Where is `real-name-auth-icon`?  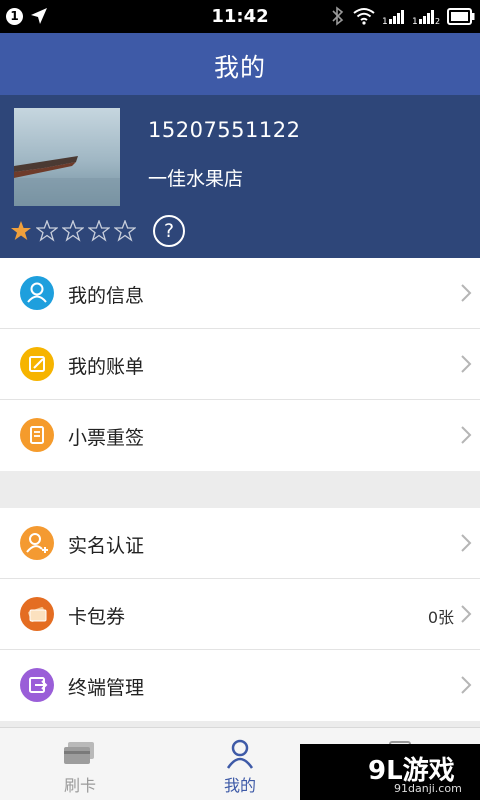 real-name-auth-icon is located at coordinates (37, 543).